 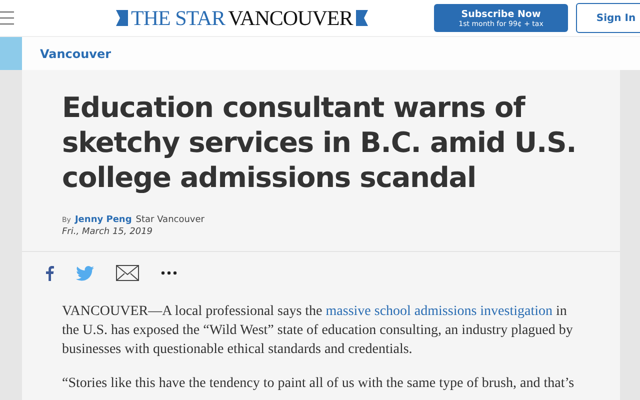 I want to click on publish-date: Fri., March 15, 2019, so click(x=108, y=232).